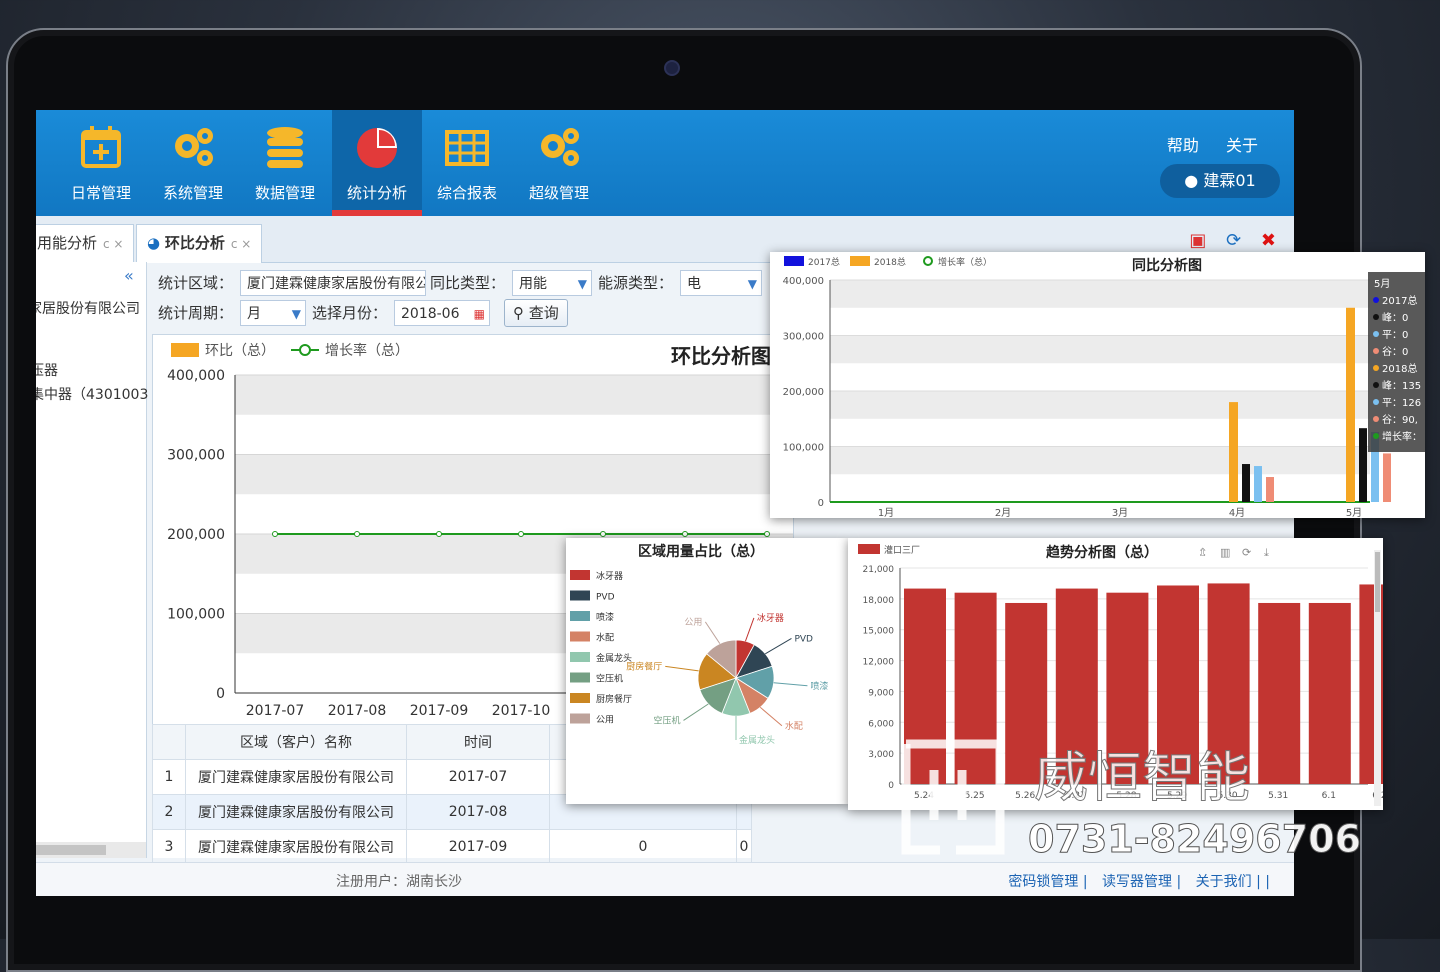 This screenshot has width=1440, height=972. I want to click on fullscreen-icon: ▣, so click(1197, 240).